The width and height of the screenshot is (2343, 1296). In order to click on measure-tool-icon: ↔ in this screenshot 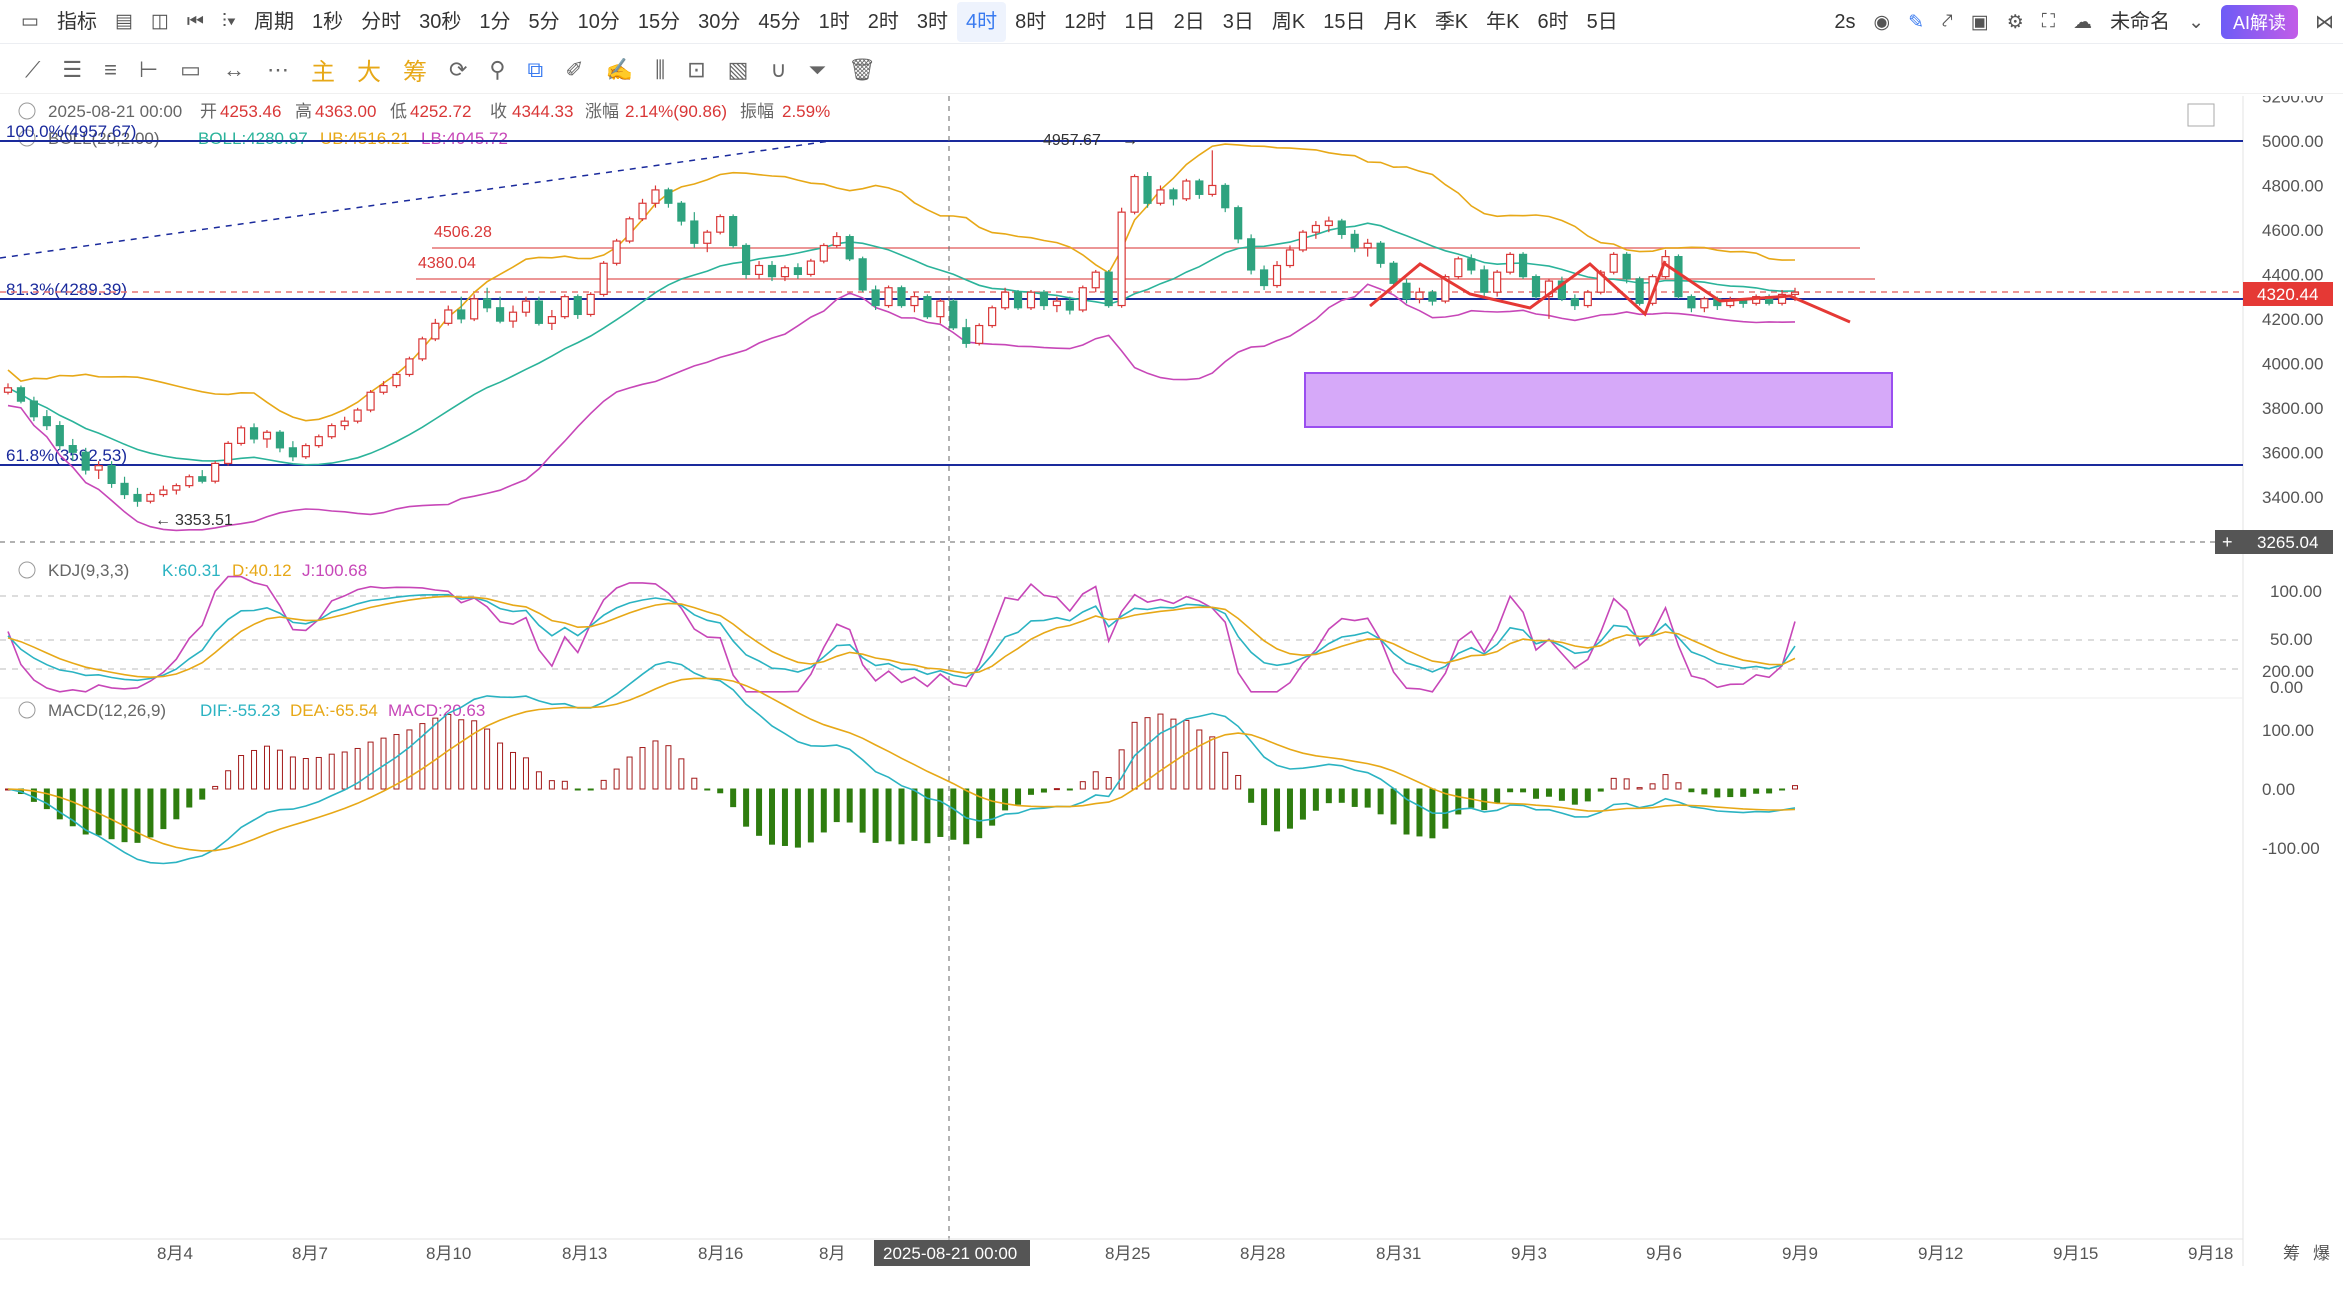, I will do `click(234, 70)`.